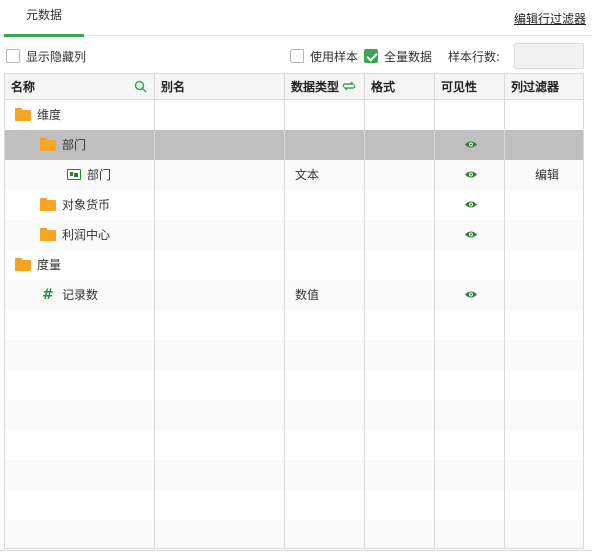  I want to click on row-data-type: 数值, so click(307, 295).